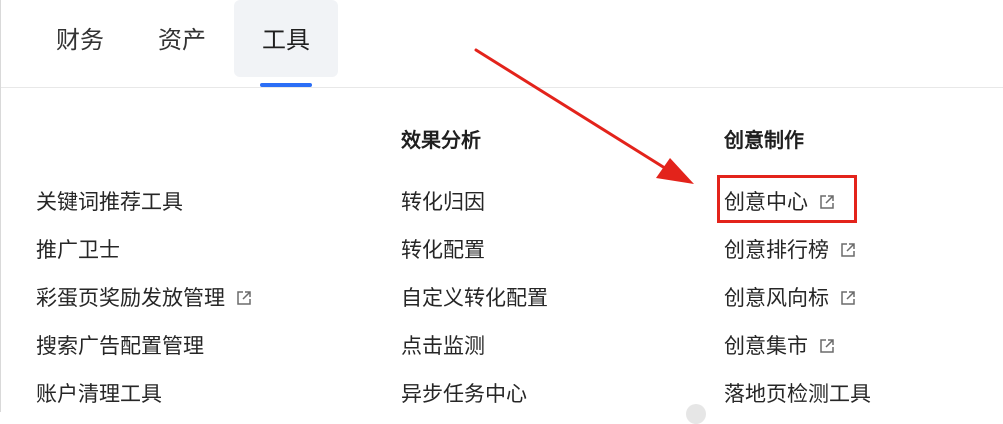 Image resolution: width=1003 pixels, height=424 pixels. What do you see at coordinates (787, 199) in the screenshot?
I see `highlight-box-annotation` at bounding box center [787, 199].